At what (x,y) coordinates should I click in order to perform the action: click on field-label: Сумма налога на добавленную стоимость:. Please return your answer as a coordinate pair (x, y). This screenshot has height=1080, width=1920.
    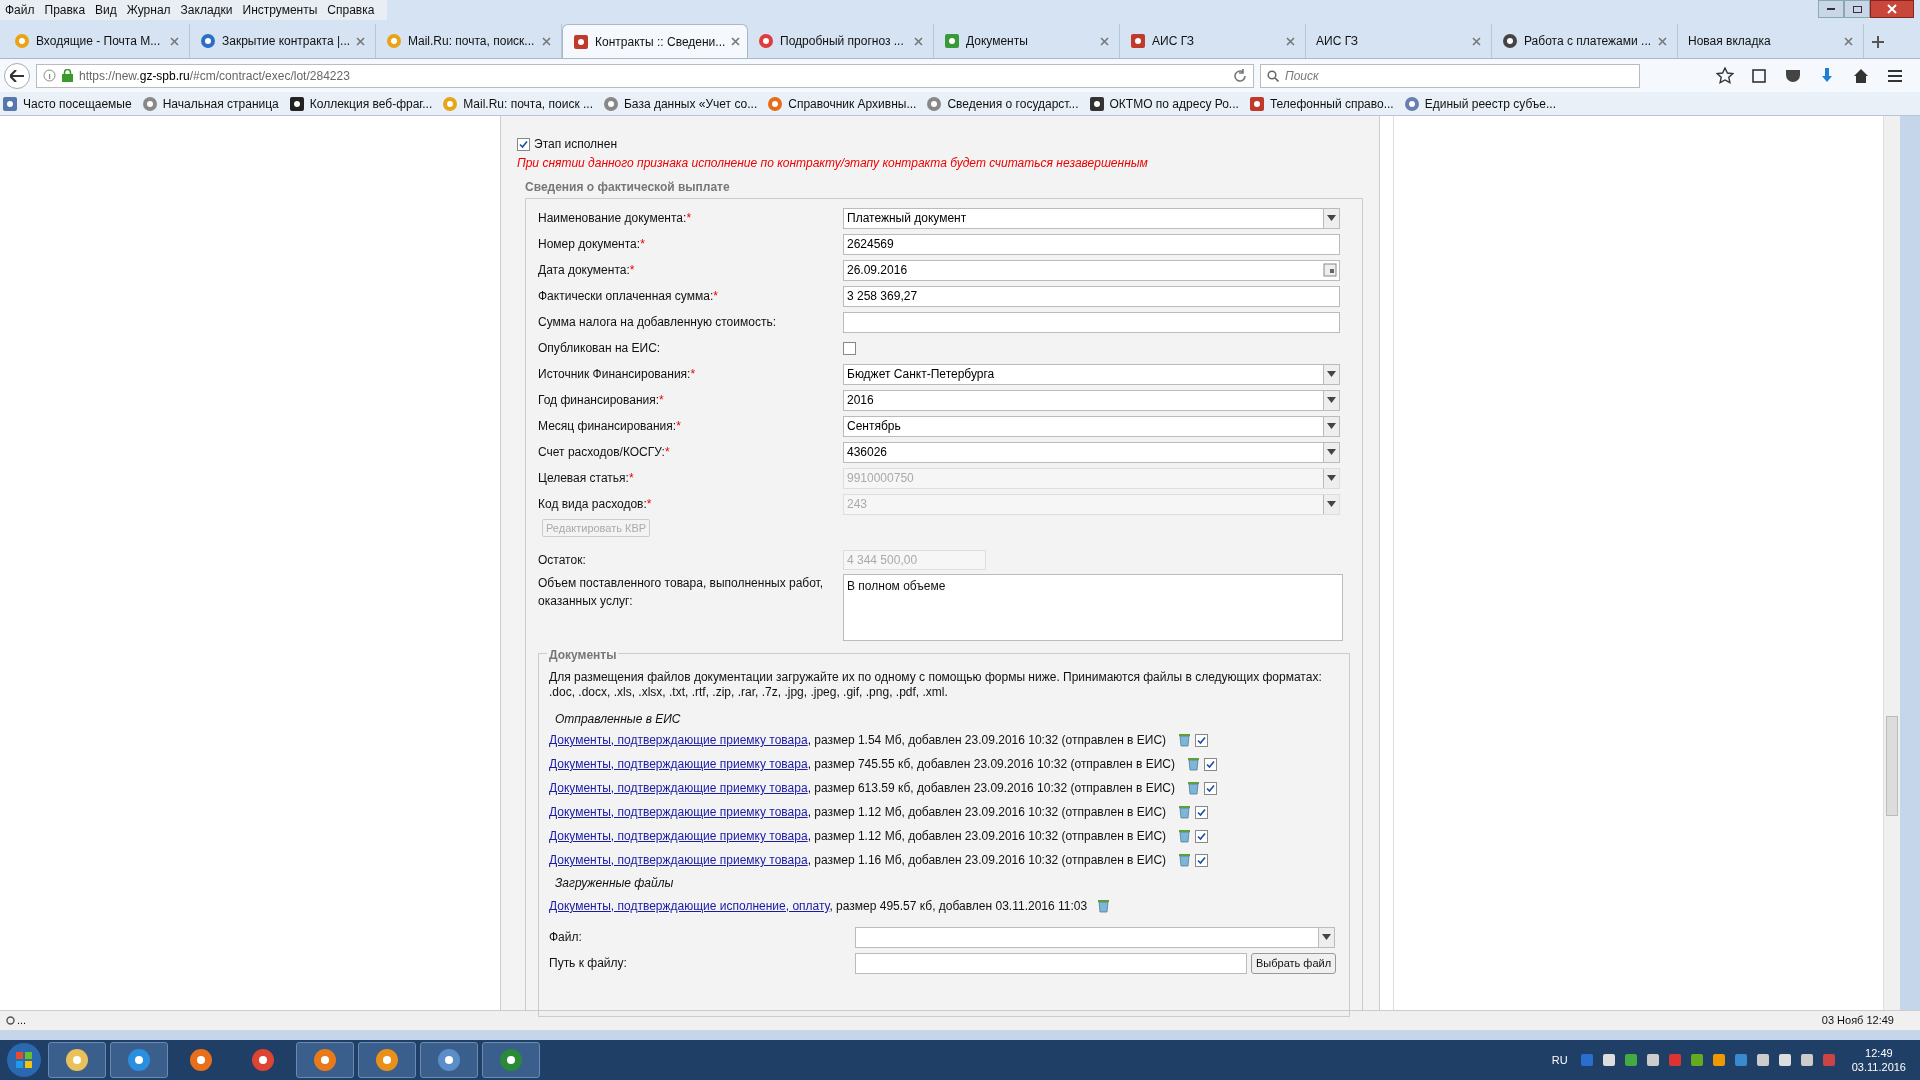
    Looking at the image, I should click on (657, 322).